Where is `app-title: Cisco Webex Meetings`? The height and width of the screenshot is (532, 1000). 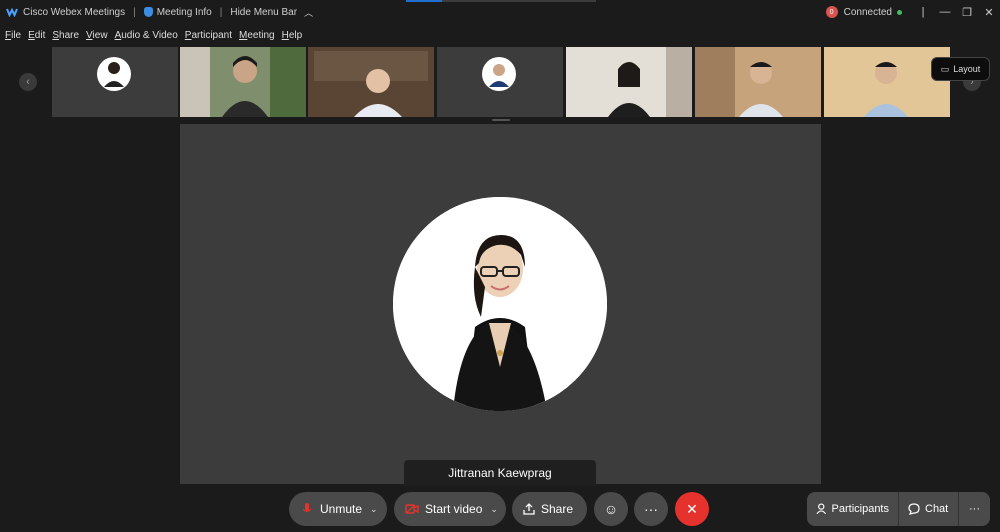 app-title: Cisco Webex Meetings is located at coordinates (62, 12).